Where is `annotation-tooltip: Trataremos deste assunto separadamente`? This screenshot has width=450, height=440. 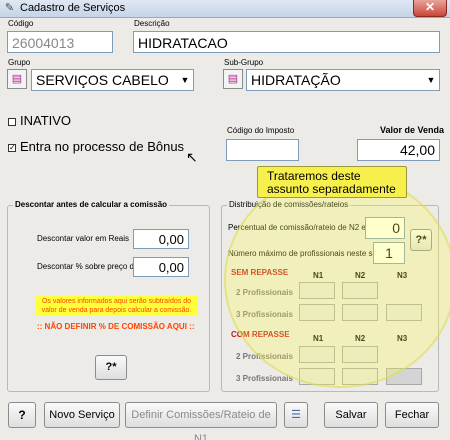
annotation-tooltip: Trataremos deste assunto separadamente is located at coordinates (332, 182).